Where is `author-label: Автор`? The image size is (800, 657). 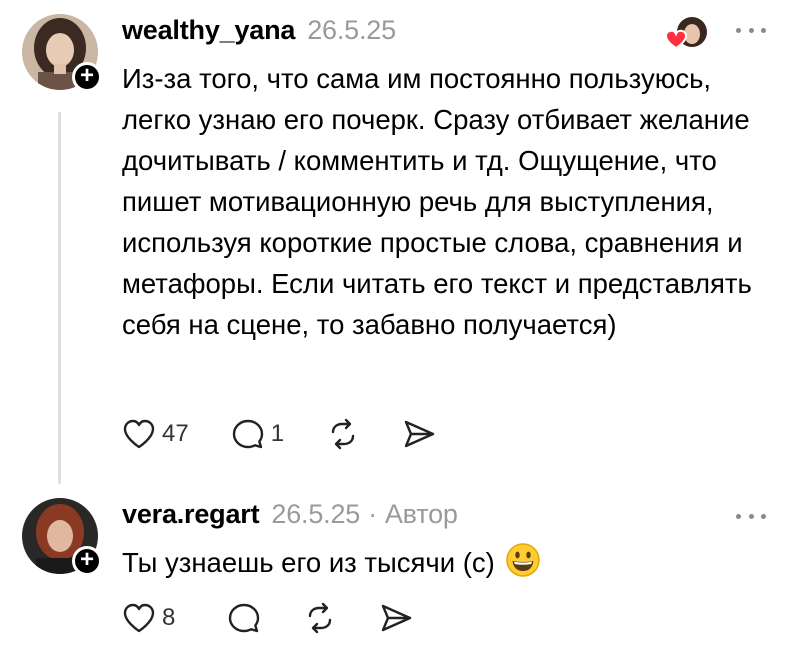
author-label: Автор is located at coordinates (421, 513).